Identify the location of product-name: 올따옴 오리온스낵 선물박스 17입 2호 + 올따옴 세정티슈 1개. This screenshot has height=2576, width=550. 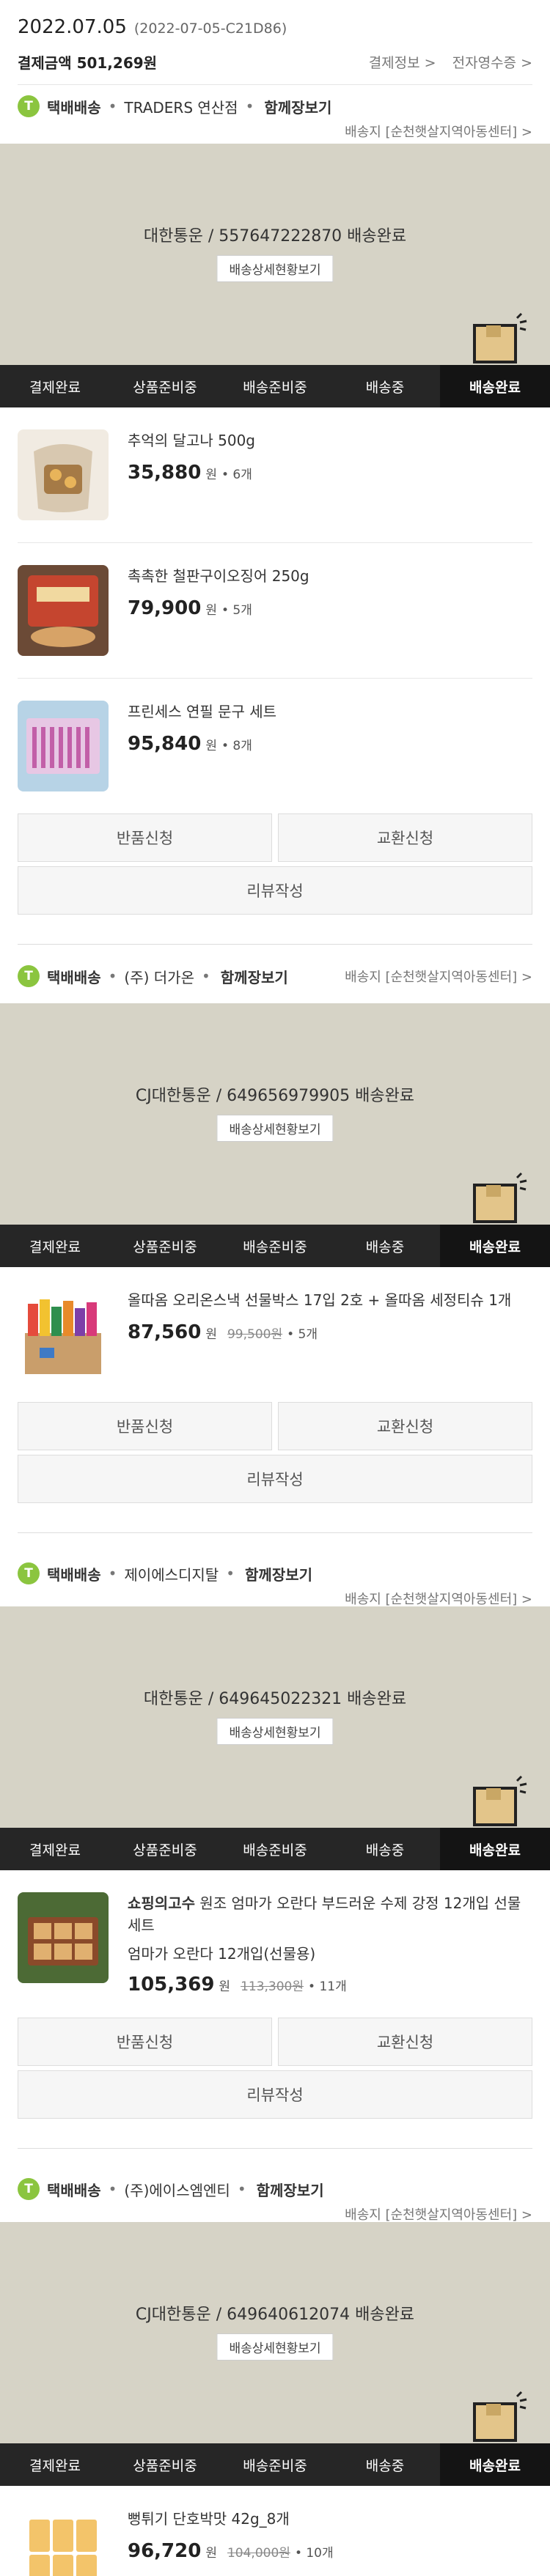
(319, 1300).